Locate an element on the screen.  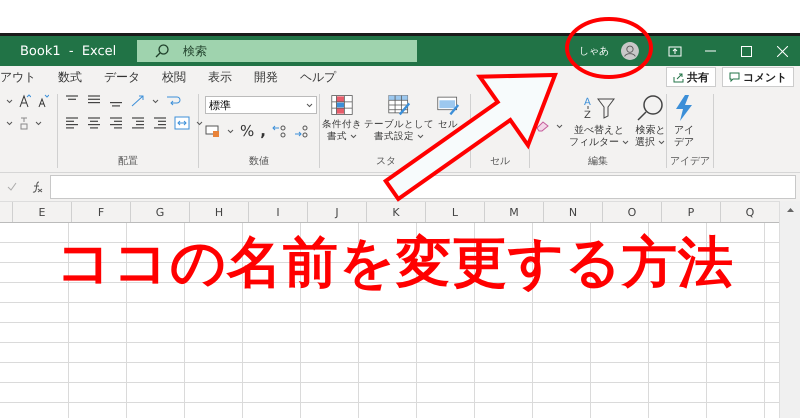
formula-field is located at coordinates (423, 187).